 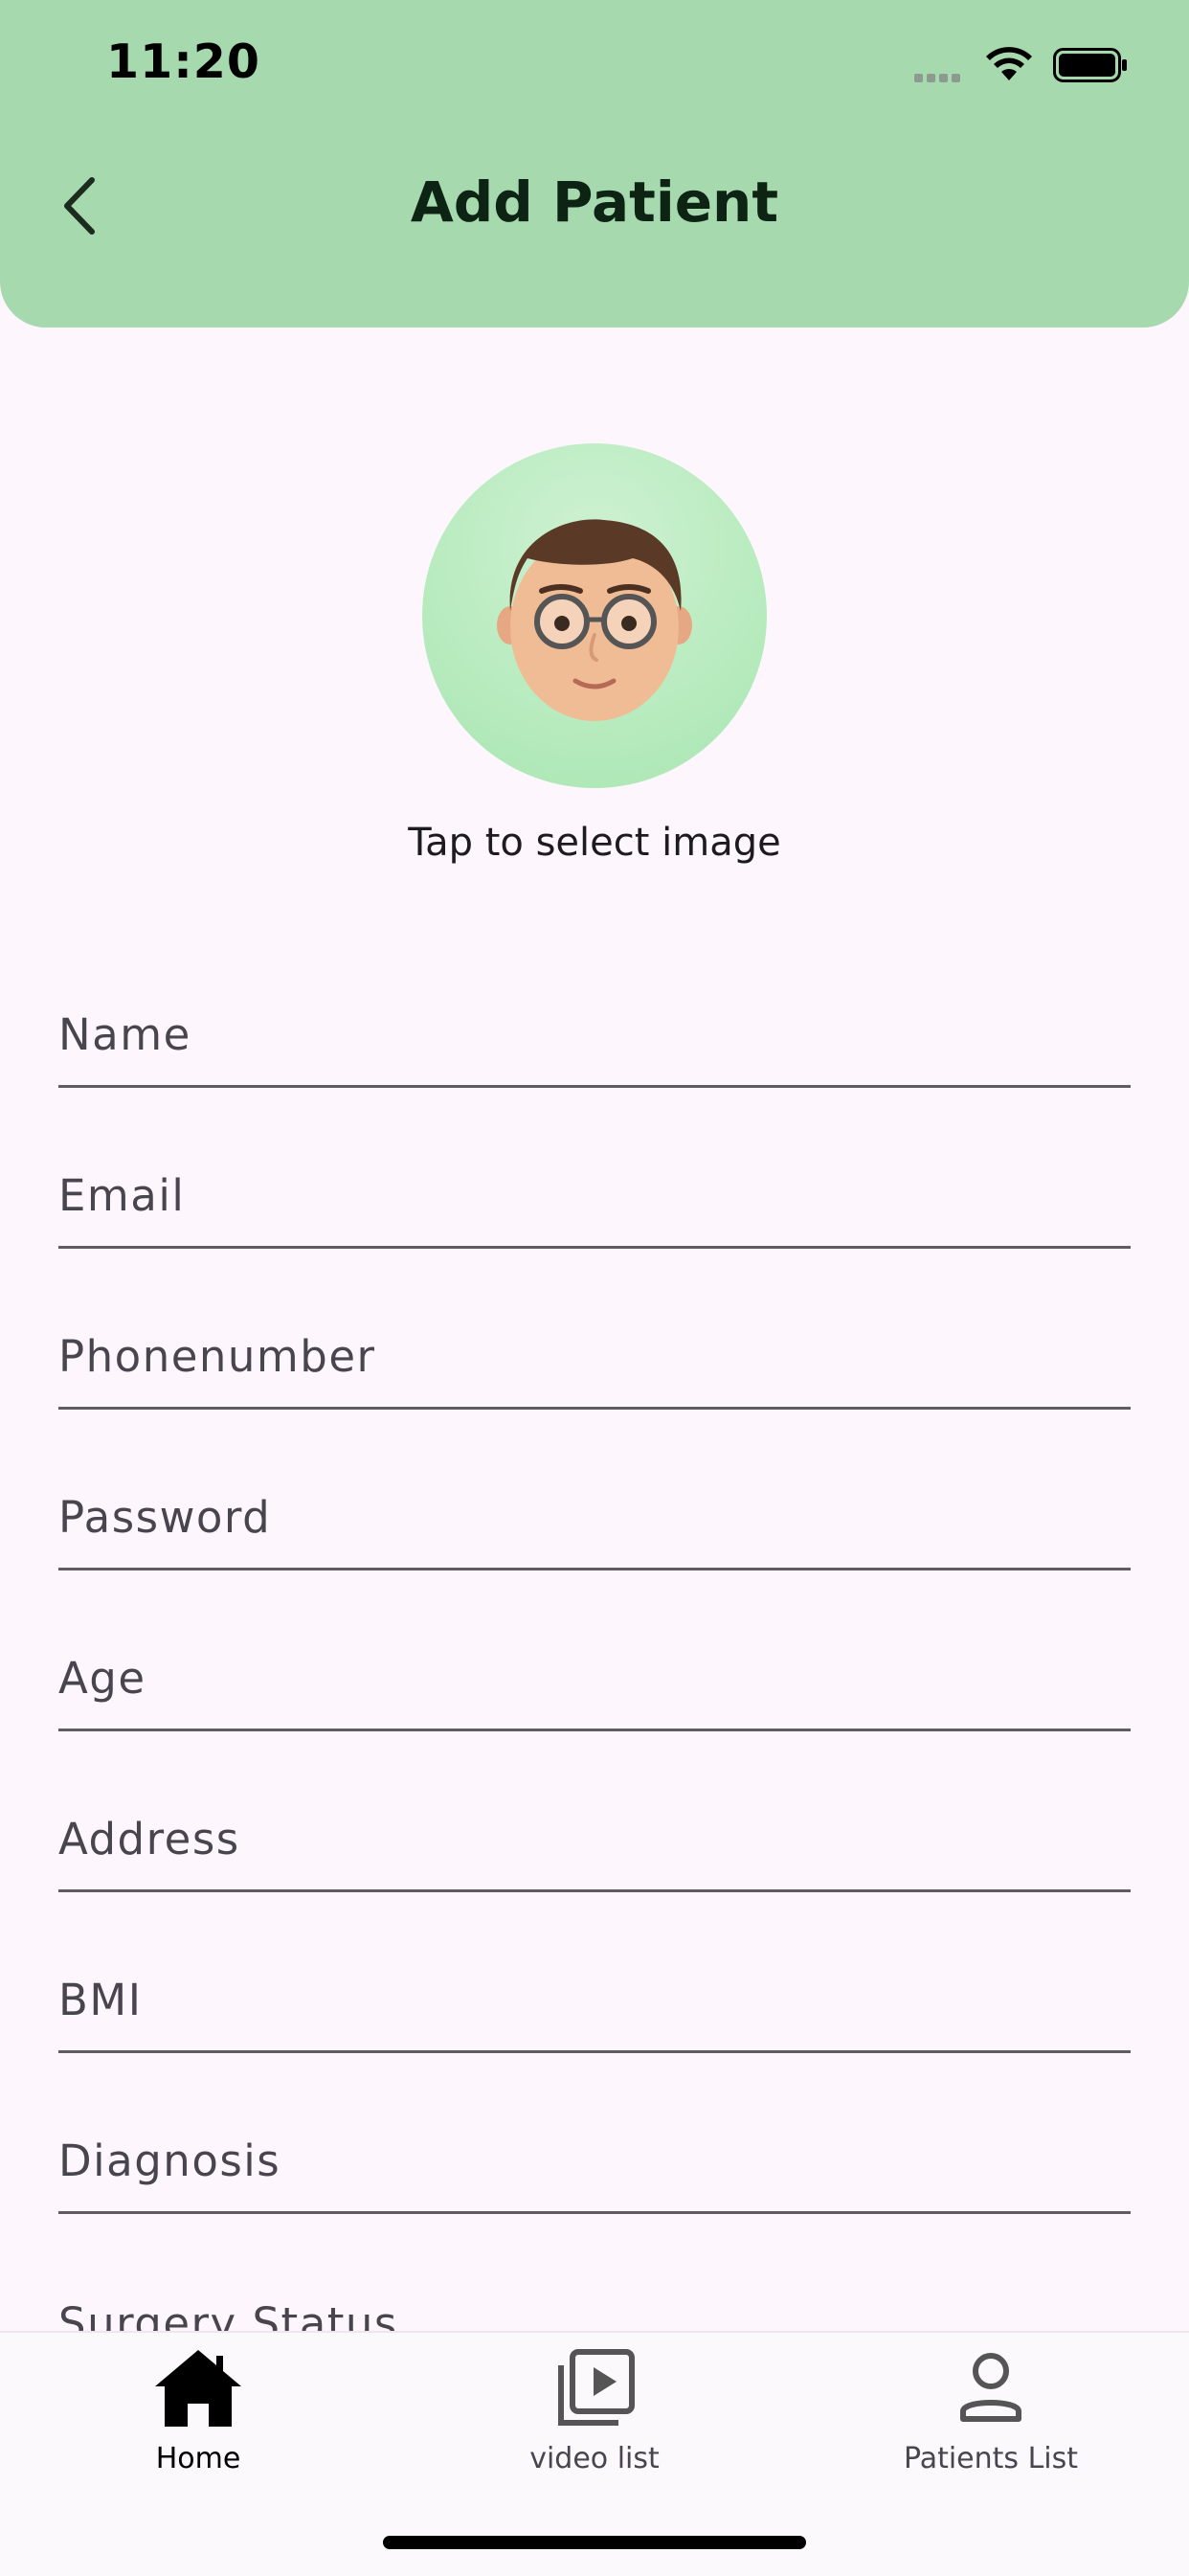 I want to click on age-field, so click(x=594, y=1650).